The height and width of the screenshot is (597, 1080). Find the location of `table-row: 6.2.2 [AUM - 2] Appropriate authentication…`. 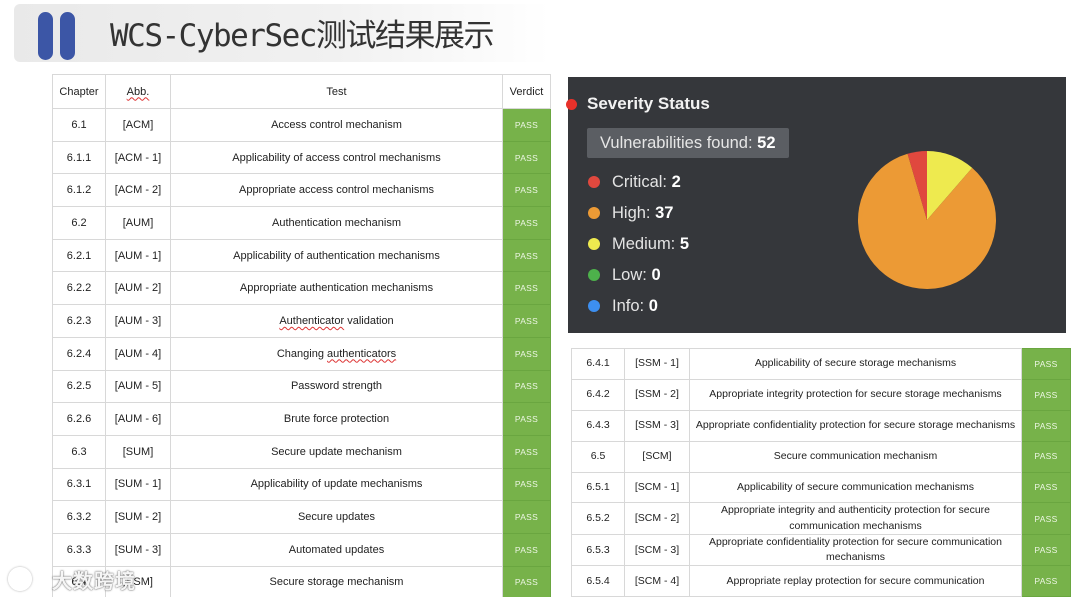

table-row: 6.2.2 [AUM - 2] Appropriate authentication… is located at coordinates (301, 288).